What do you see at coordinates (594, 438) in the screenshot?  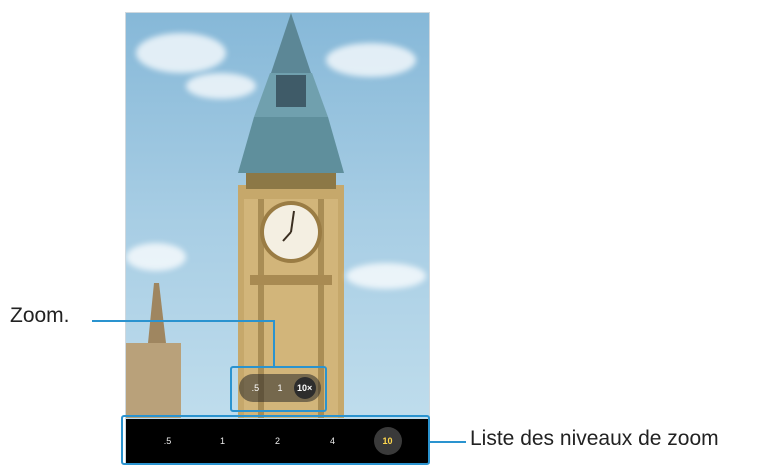 I see `callout-levels-label: Liste des niveaux de zoom` at bounding box center [594, 438].